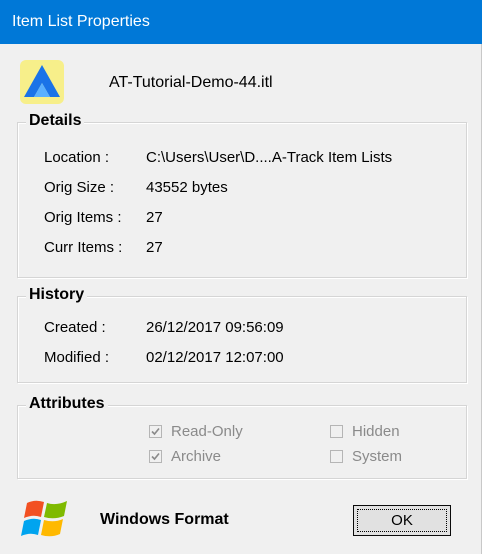  Describe the element at coordinates (46, 519) in the screenshot. I see `windows-logo-icon` at that location.